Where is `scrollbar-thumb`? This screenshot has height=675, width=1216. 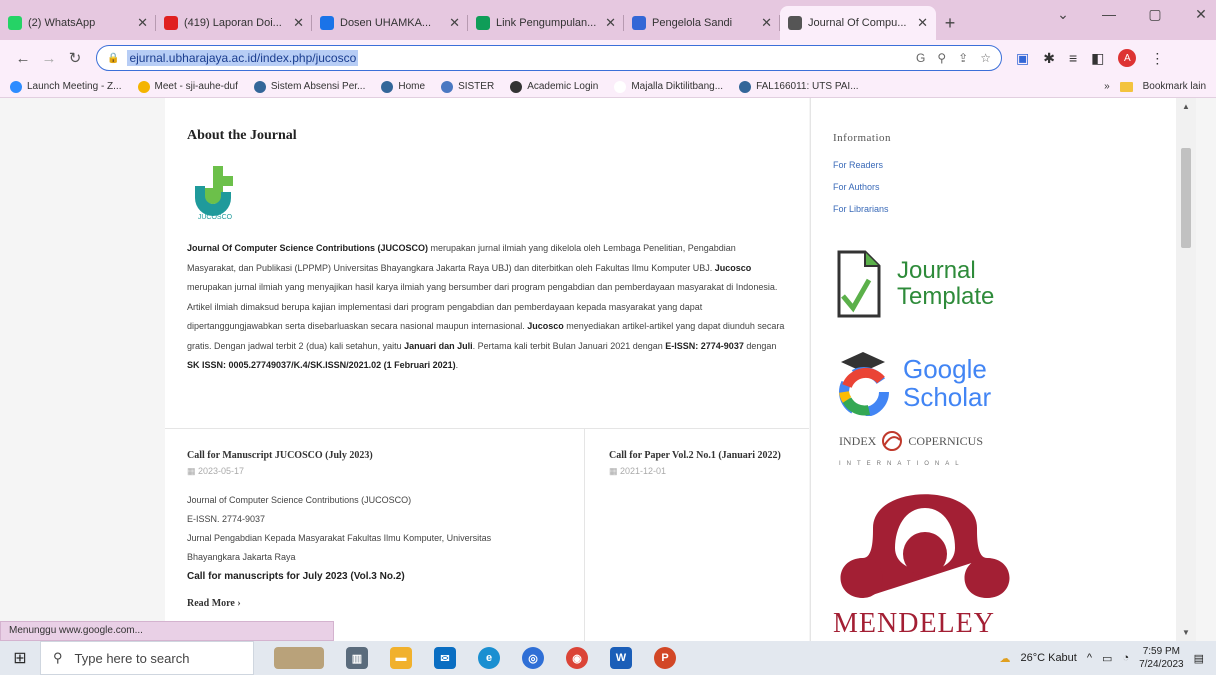
scrollbar-thumb is located at coordinates (1186, 198).